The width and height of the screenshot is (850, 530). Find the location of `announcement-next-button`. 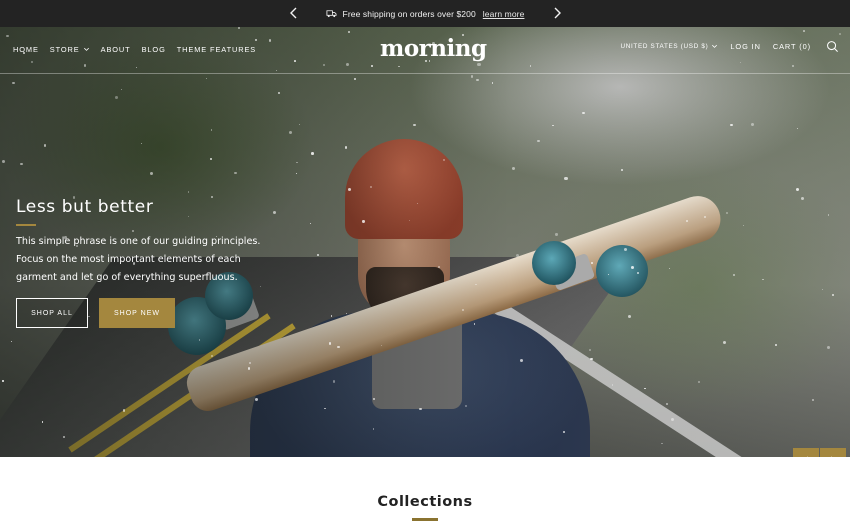

announcement-next-button is located at coordinates (557, 13).